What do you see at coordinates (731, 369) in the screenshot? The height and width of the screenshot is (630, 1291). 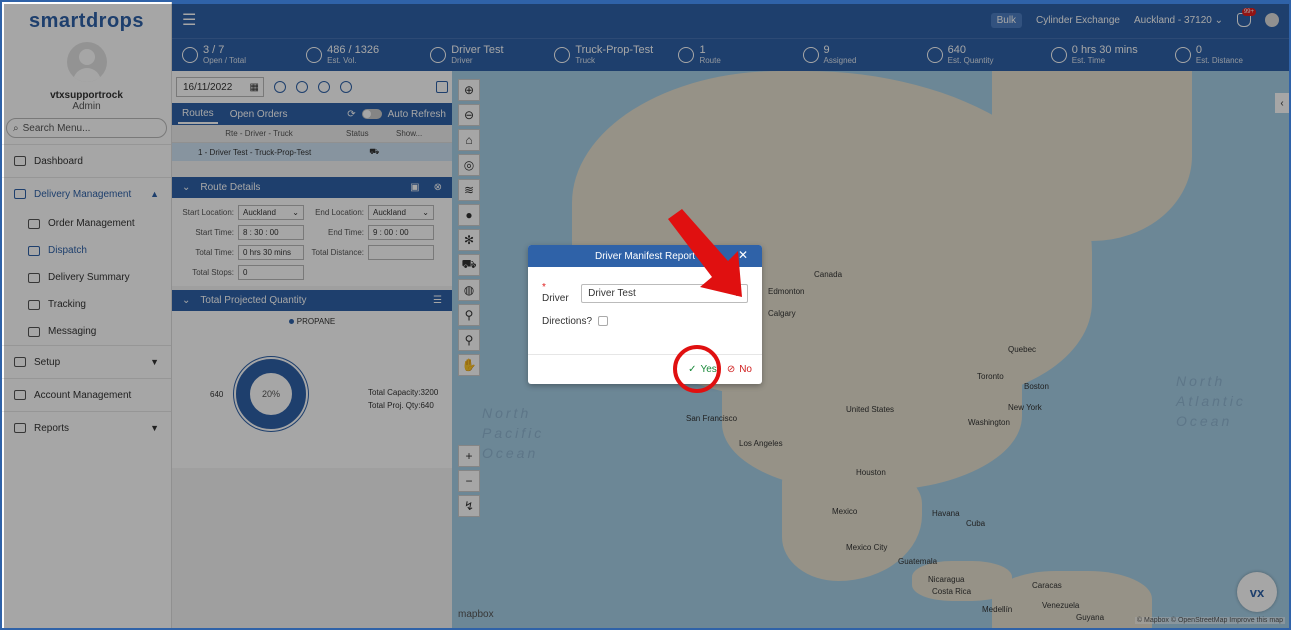 I see `ban-icon: ⊘` at bounding box center [731, 369].